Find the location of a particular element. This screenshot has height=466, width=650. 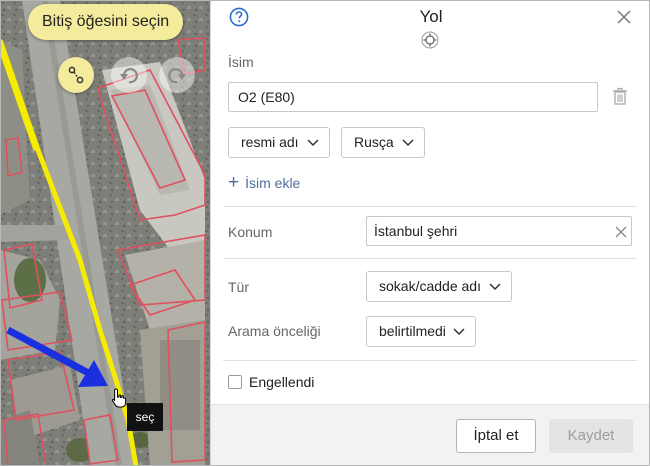

trash-icon is located at coordinates (620, 96).